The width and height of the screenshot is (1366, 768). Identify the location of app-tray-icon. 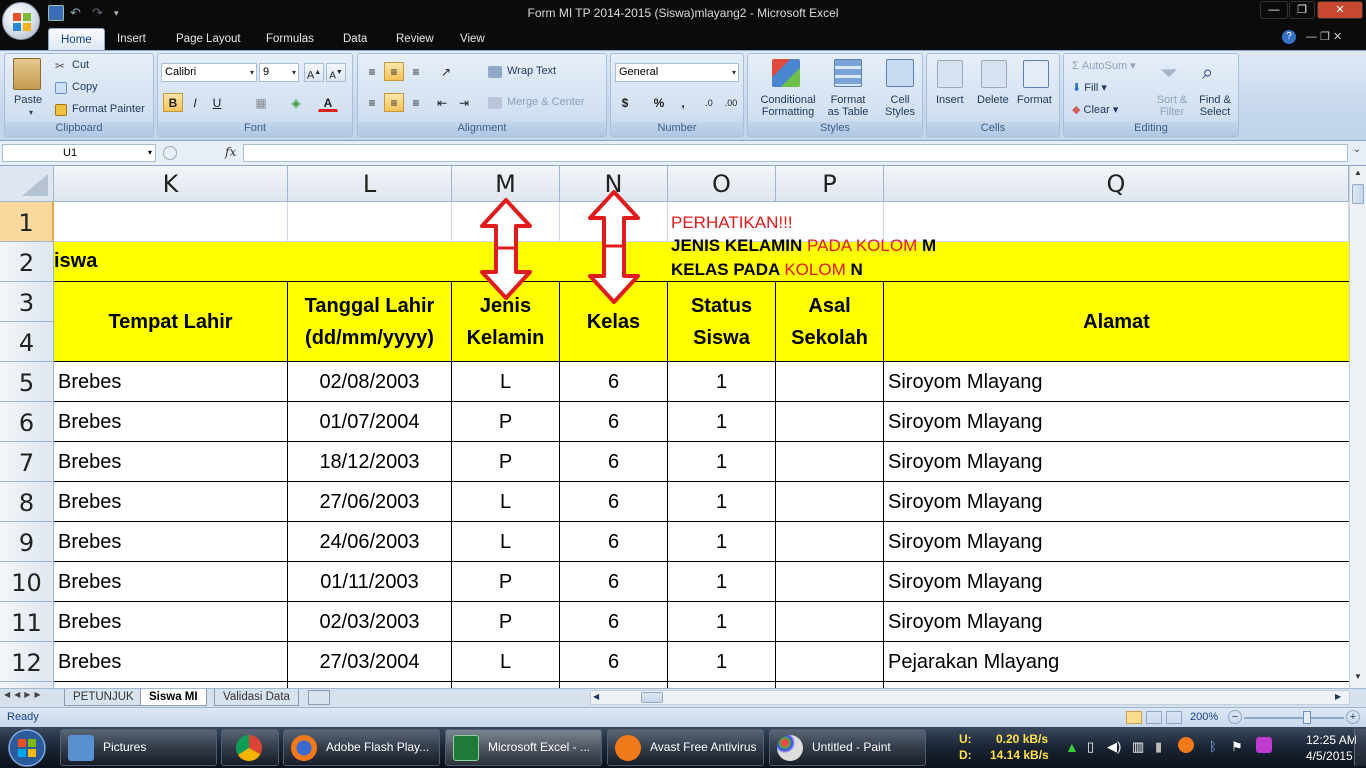
(1264, 745).